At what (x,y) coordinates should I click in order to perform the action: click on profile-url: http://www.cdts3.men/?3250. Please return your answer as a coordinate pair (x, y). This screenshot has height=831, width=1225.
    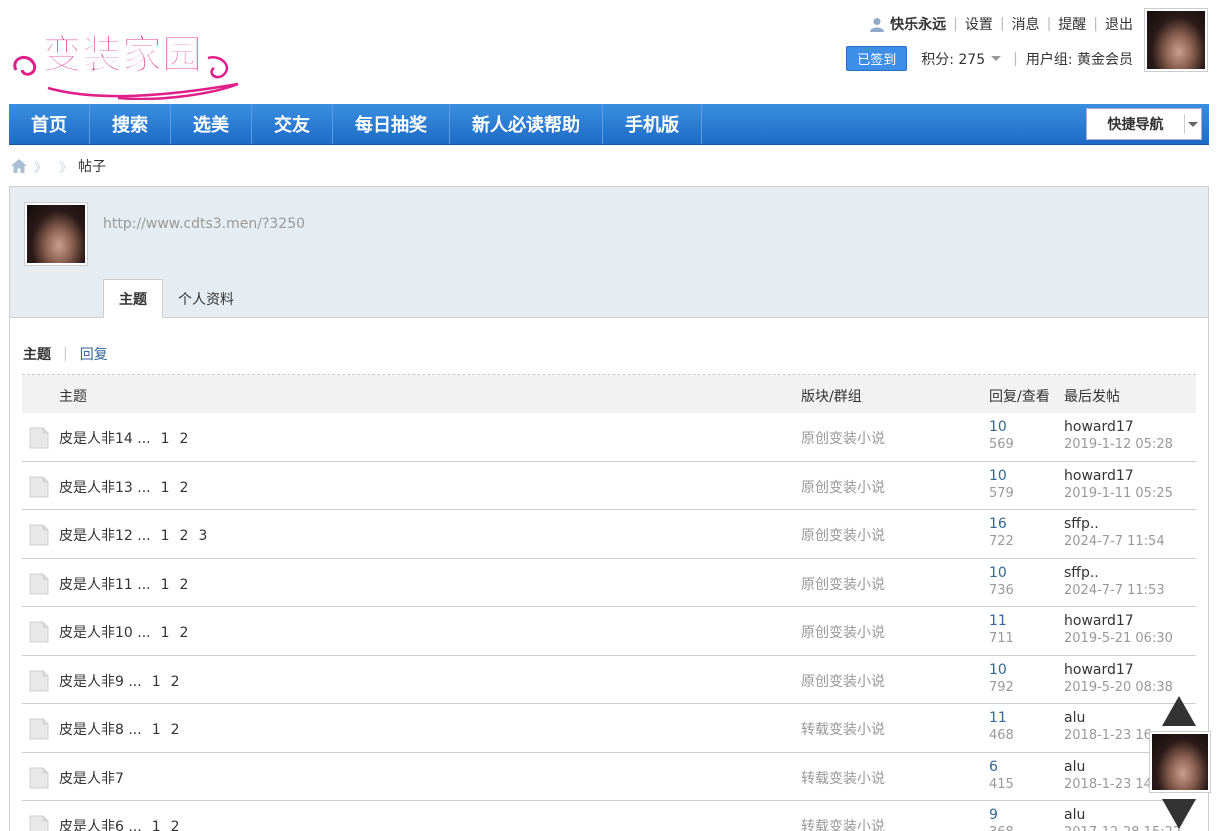
    Looking at the image, I should click on (204, 224).